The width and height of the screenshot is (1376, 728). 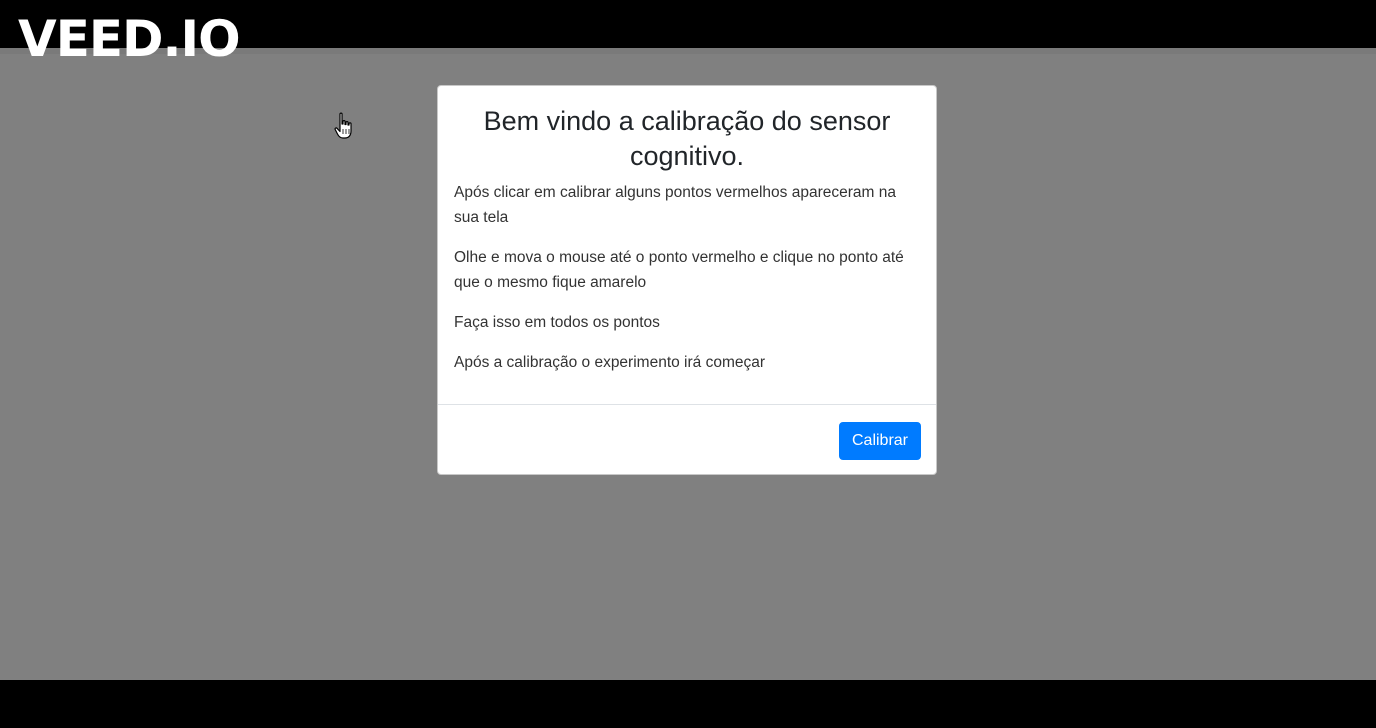 What do you see at coordinates (557, 322) in the screenshot?
I see `instruction-paragraph: Faça isso em todos os pontos` at bounding box center [557, 322].